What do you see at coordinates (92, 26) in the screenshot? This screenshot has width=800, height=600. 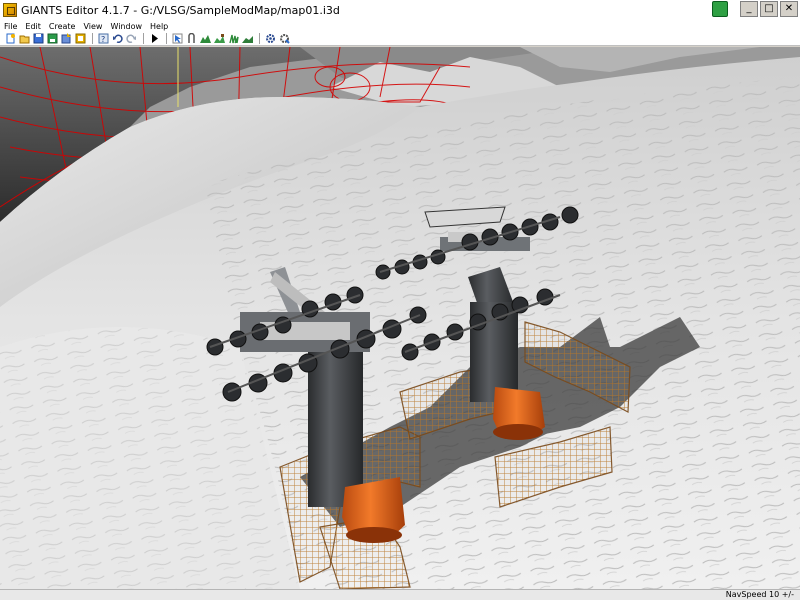 I see `menu-view: View` at bounding box center [92, 26].